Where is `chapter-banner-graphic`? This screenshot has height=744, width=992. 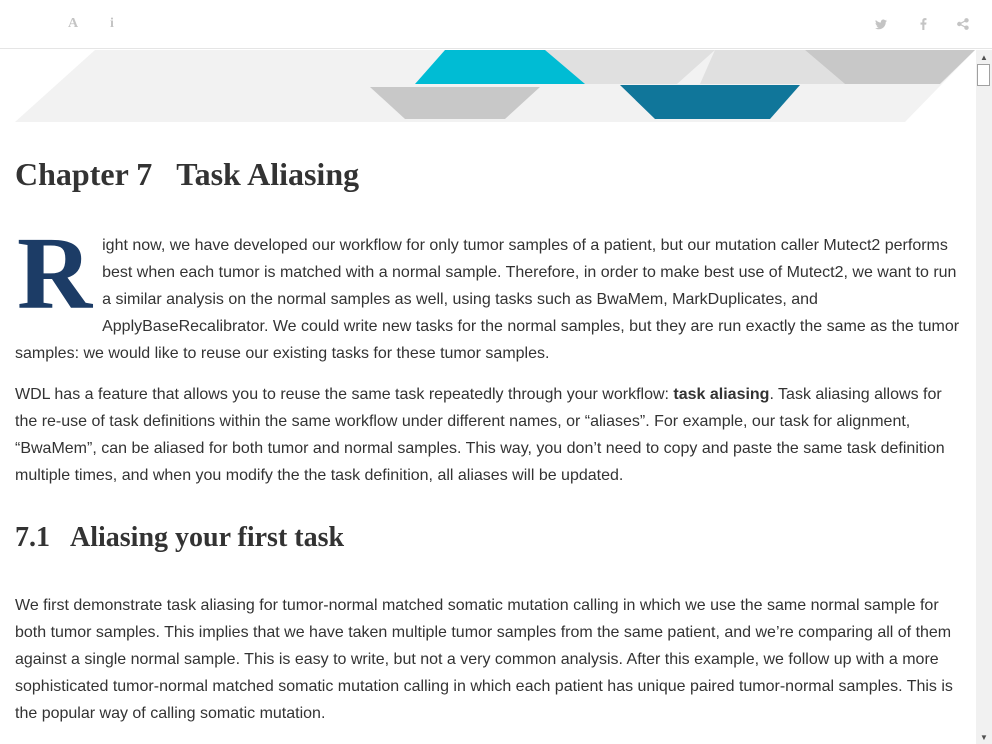
chapter-banner-graphic is located at coordinates (495, 86).